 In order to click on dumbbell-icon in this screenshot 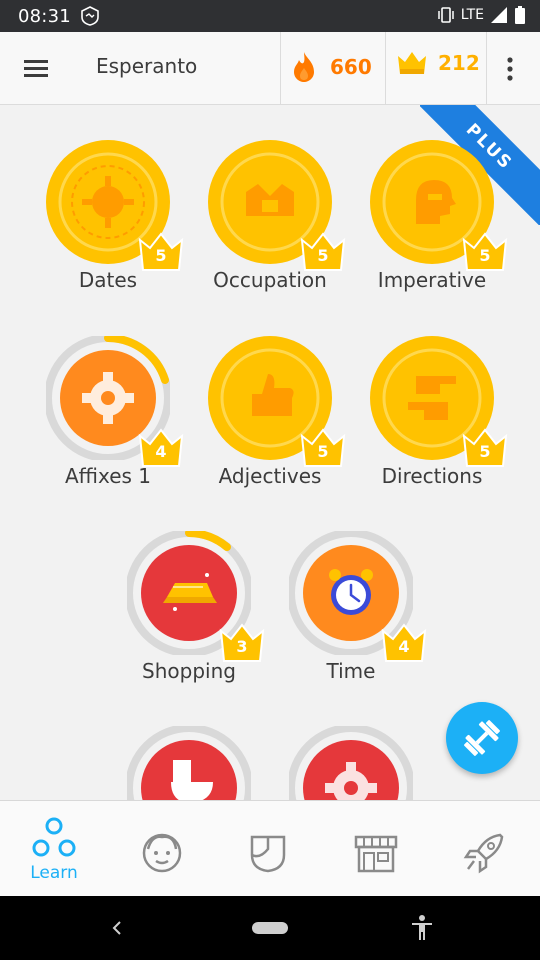, I will do `click(482, 738)`.